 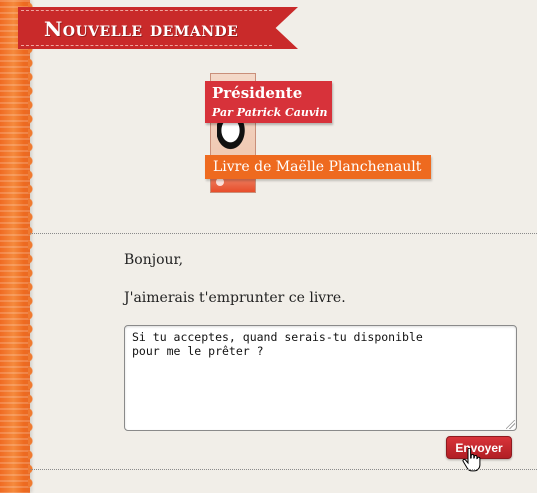 What do you see at coordinates (257, 93) in the screenshot?
I see `book-title: Présidente` at bounding box center [257, 93].